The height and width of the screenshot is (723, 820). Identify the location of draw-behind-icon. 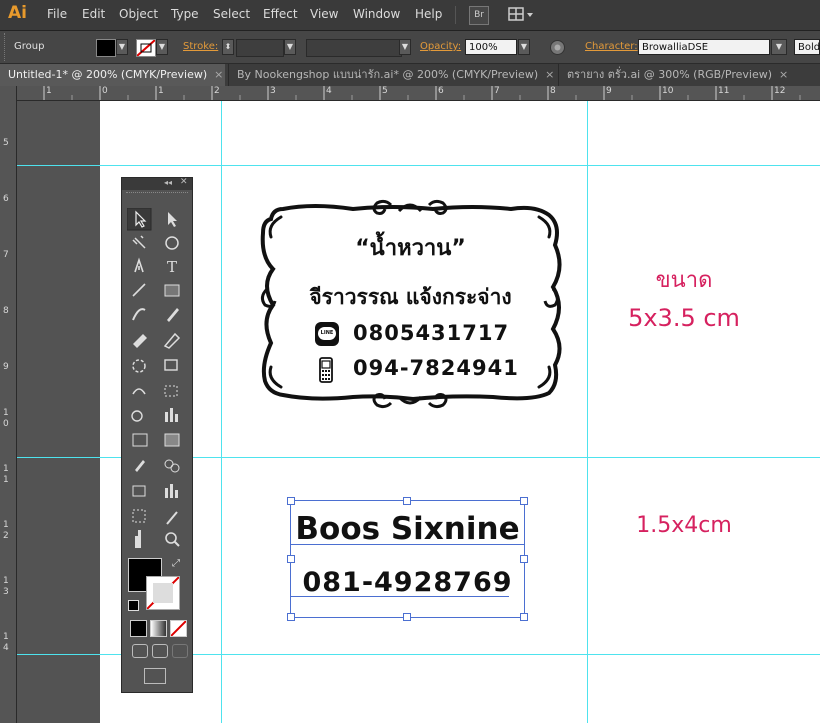
(160, 651).